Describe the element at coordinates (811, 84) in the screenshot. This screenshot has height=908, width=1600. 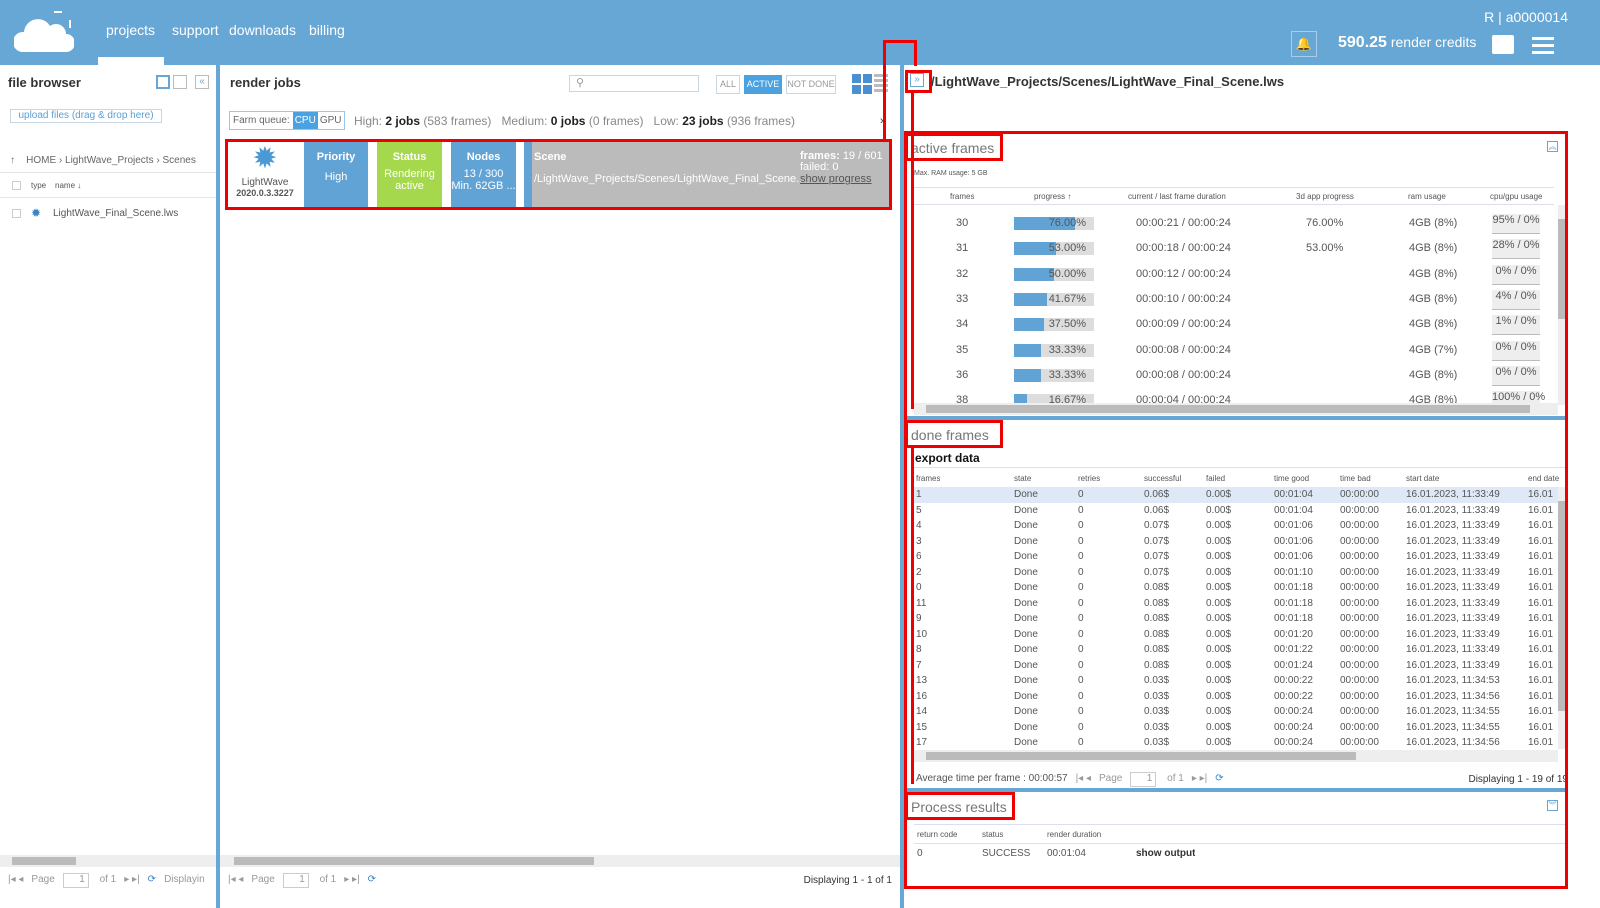
I see `filter-not-done: NOT DONE` at that location.